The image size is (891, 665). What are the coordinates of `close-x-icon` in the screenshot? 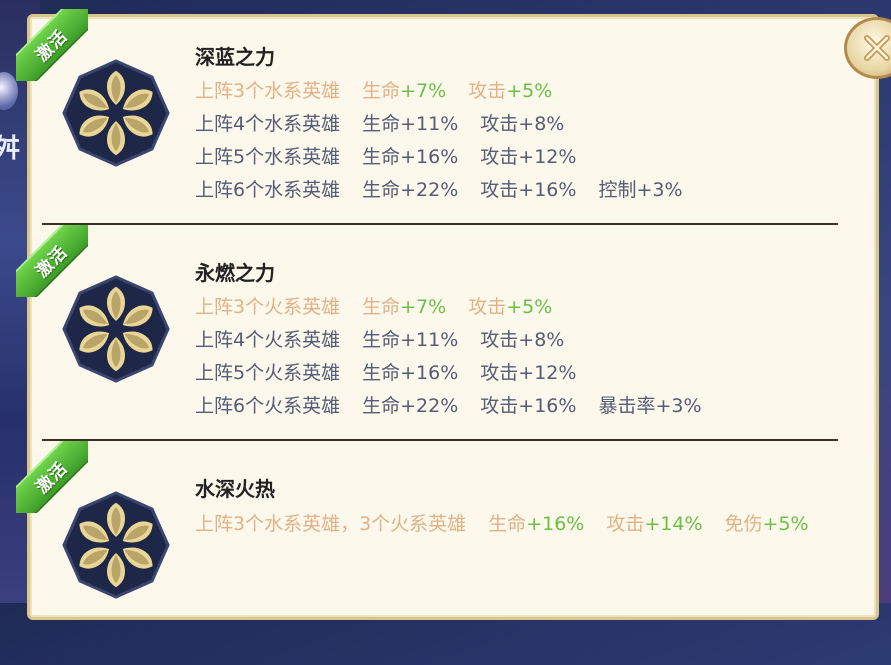 It's located at (877, 48).